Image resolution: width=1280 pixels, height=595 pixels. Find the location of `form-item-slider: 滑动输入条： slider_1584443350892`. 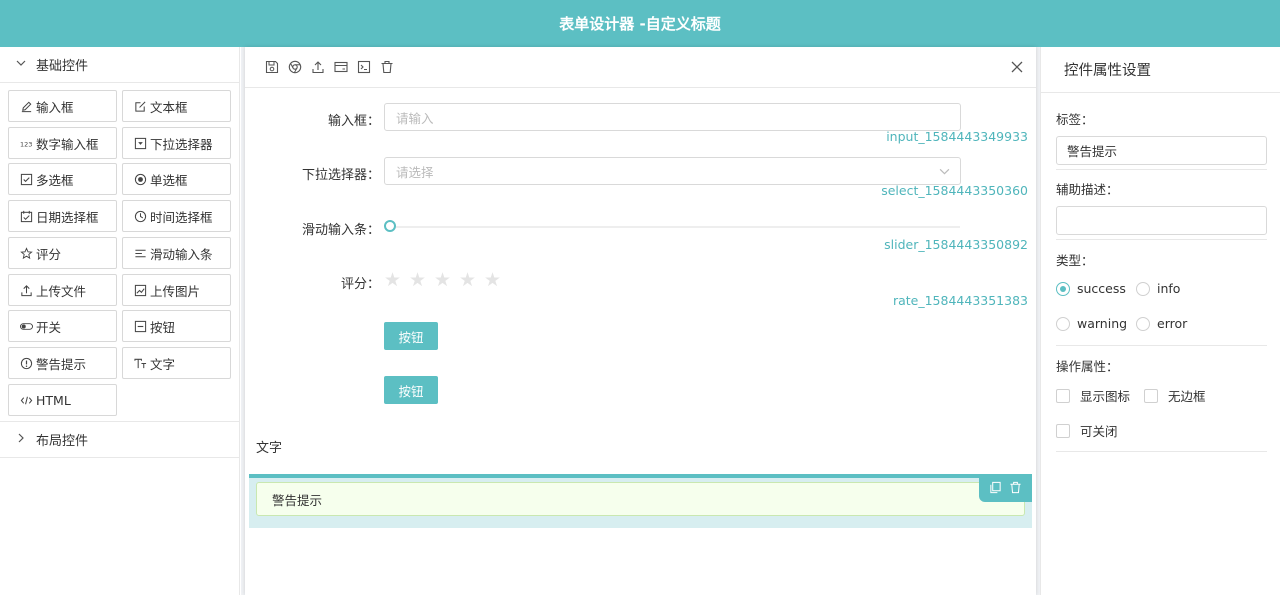

form-item-slider: 滑动输入条： slider_1584443350892 is located at coordinates (640, 237).